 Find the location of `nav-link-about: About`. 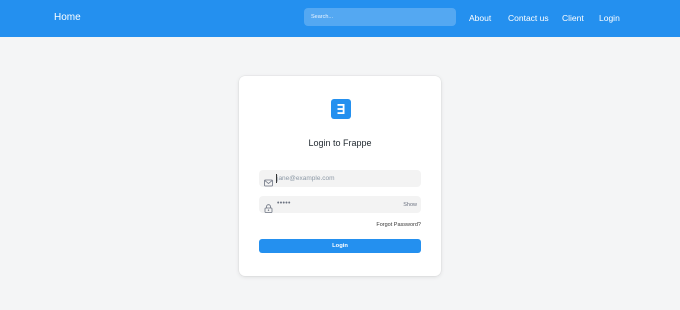

nav-link-about: About is located at coordinates (480, 18).